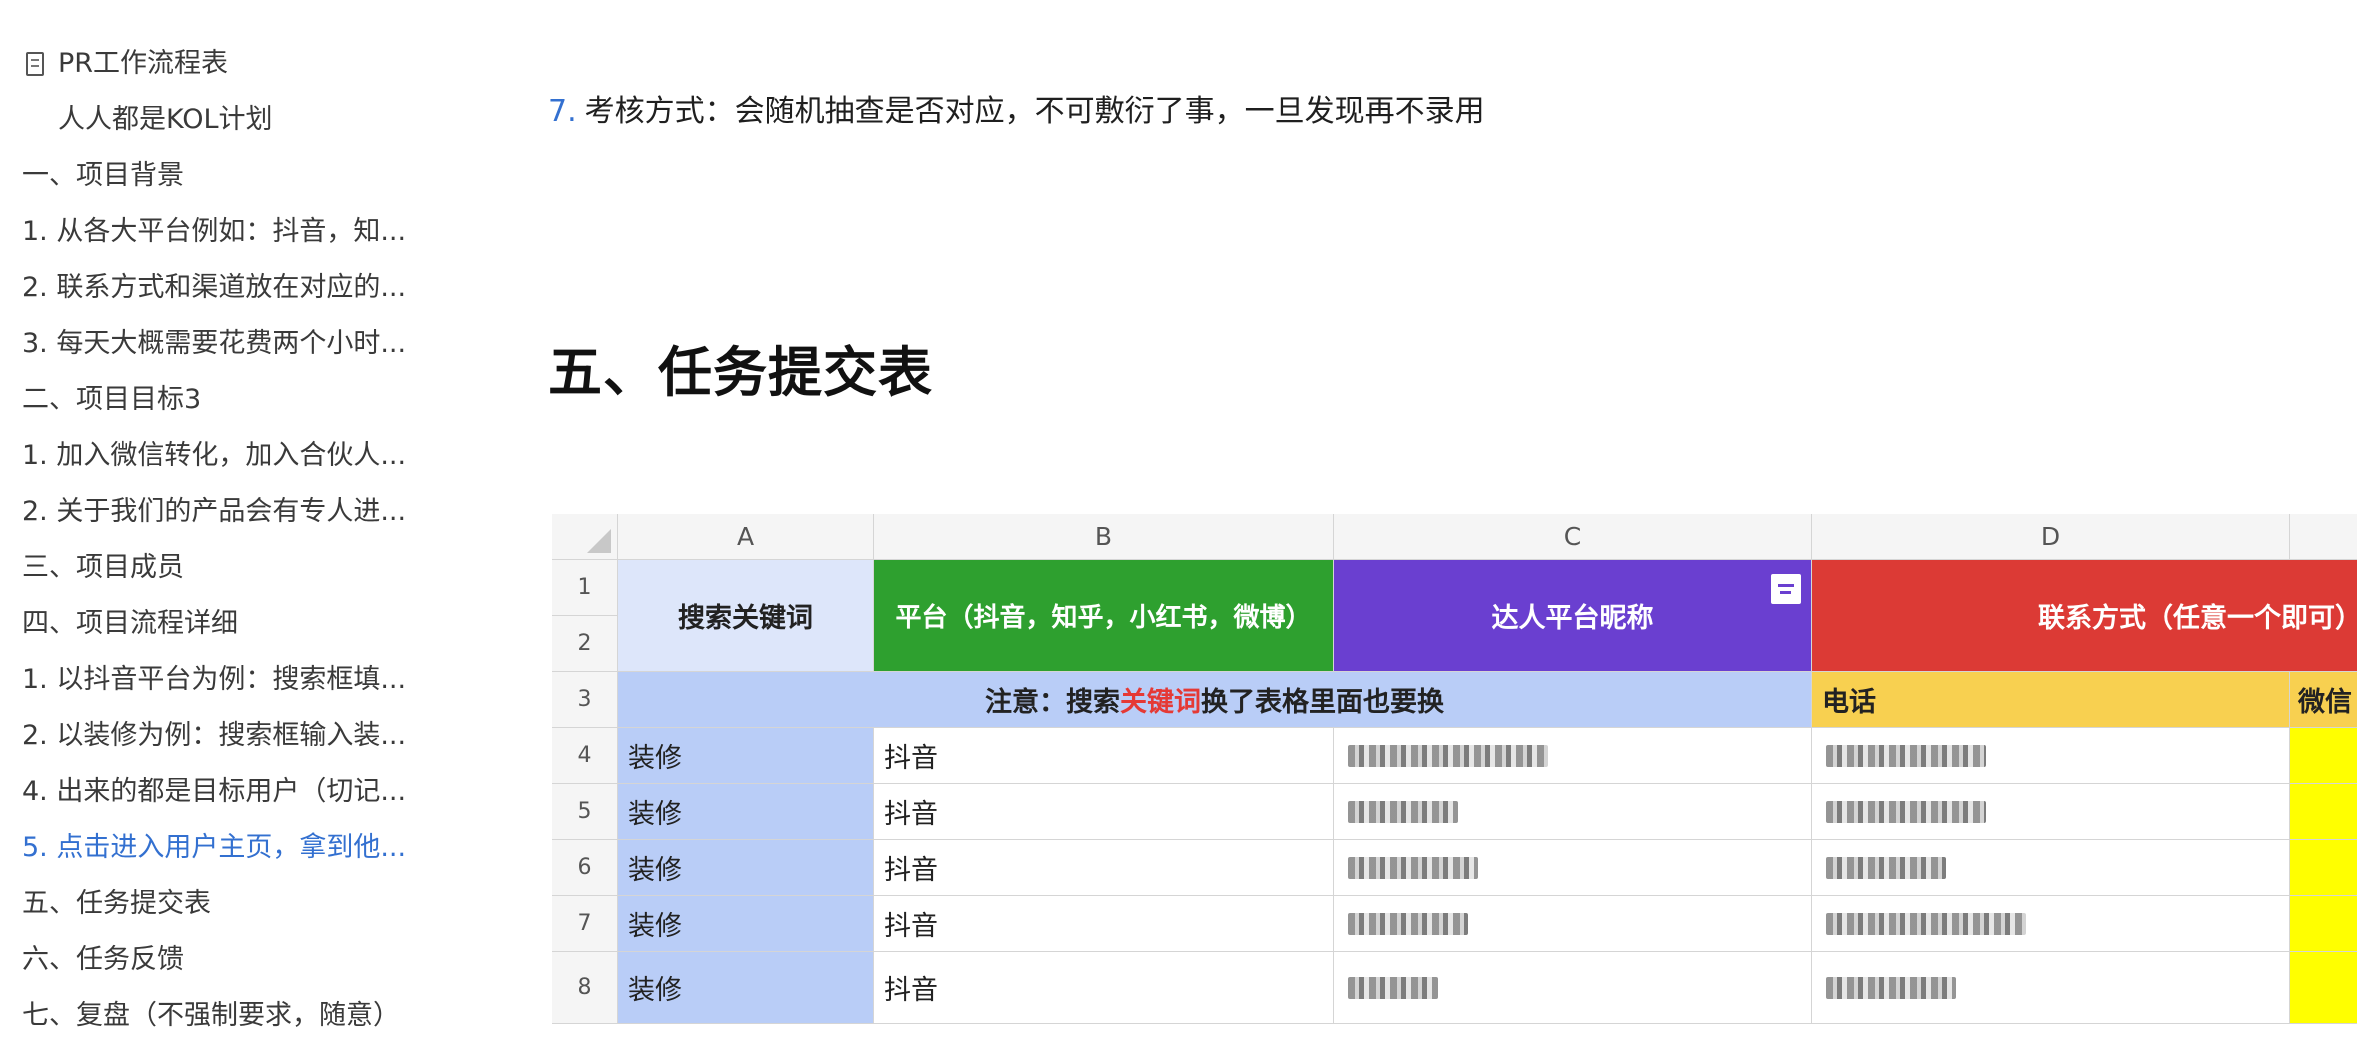  I want to click on outline-item-label: 二、项目目标3, so click(112, 399).